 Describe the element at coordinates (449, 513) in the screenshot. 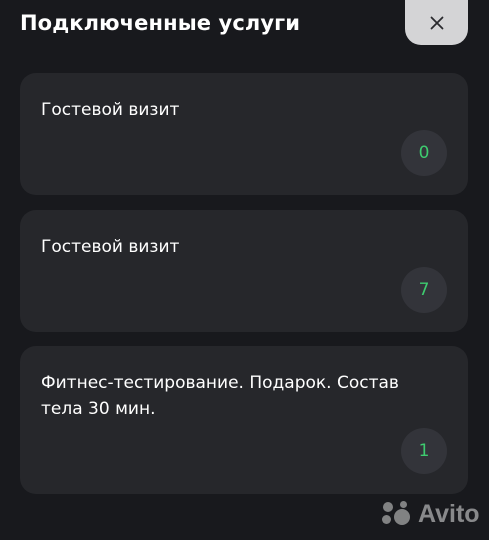

I see `avito-wordmark: Avito` at that location.